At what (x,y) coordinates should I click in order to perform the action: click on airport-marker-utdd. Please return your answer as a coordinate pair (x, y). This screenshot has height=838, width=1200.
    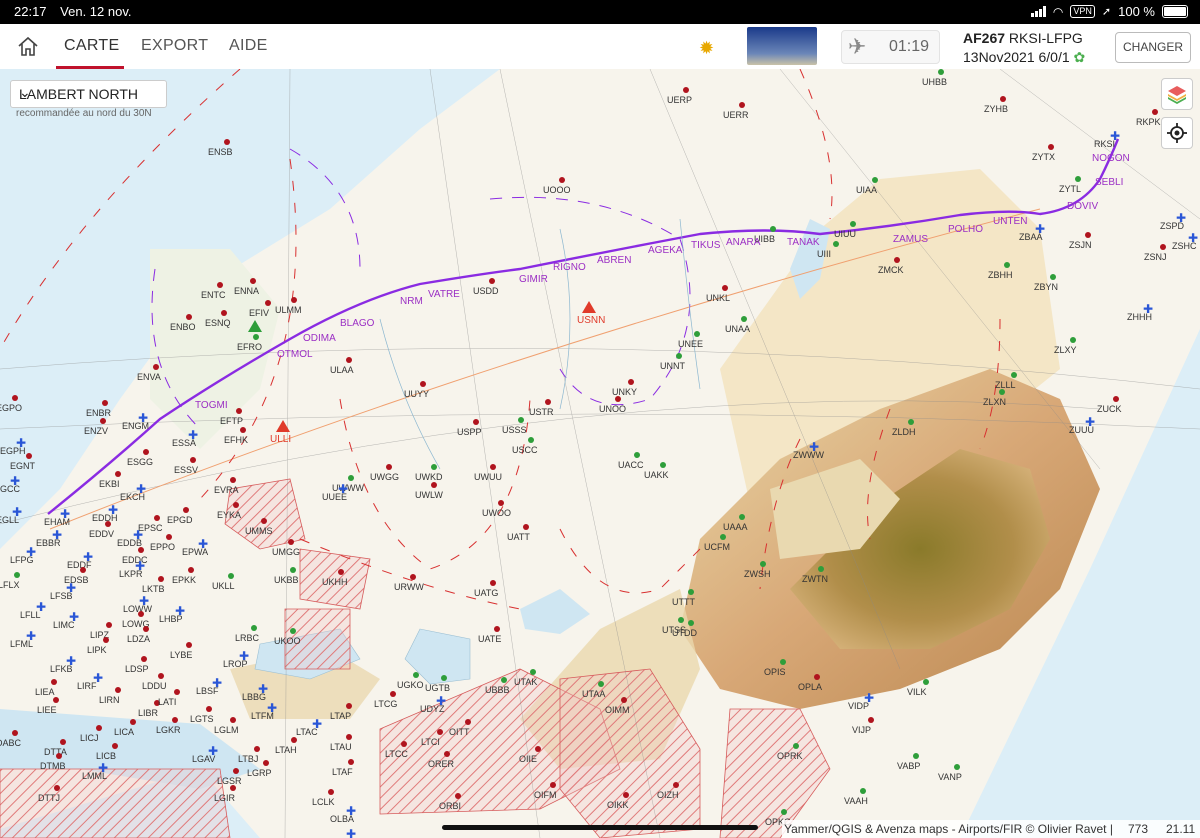
    Looking at the image, I should click on (691, 623).